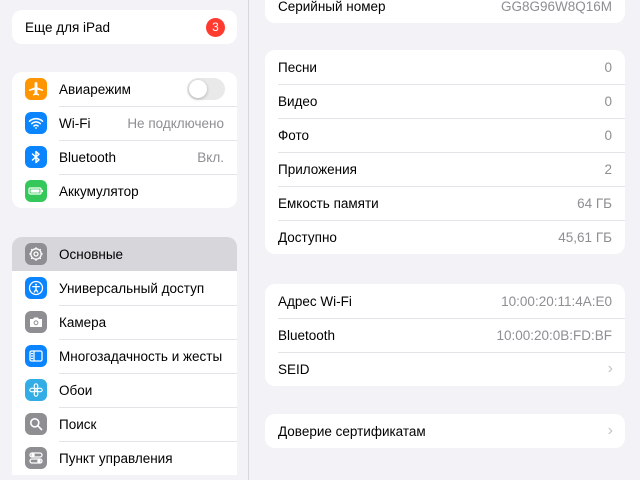 This screenshot has width=640, height=480. Describe the element at coordinates (116, 458) in the screenshot. I see `control-center-label: Пункт управления` at that location.